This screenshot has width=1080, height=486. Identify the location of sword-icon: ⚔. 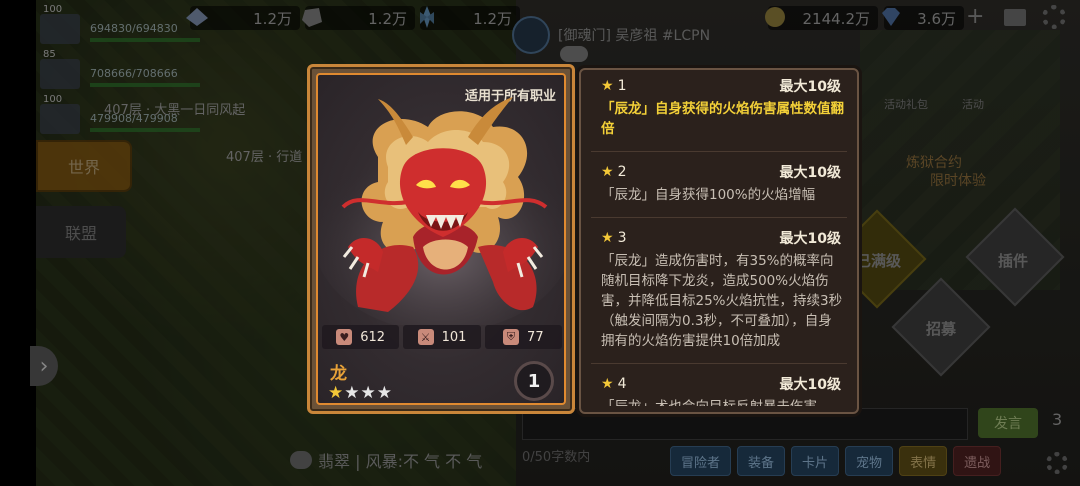
(425, 337).